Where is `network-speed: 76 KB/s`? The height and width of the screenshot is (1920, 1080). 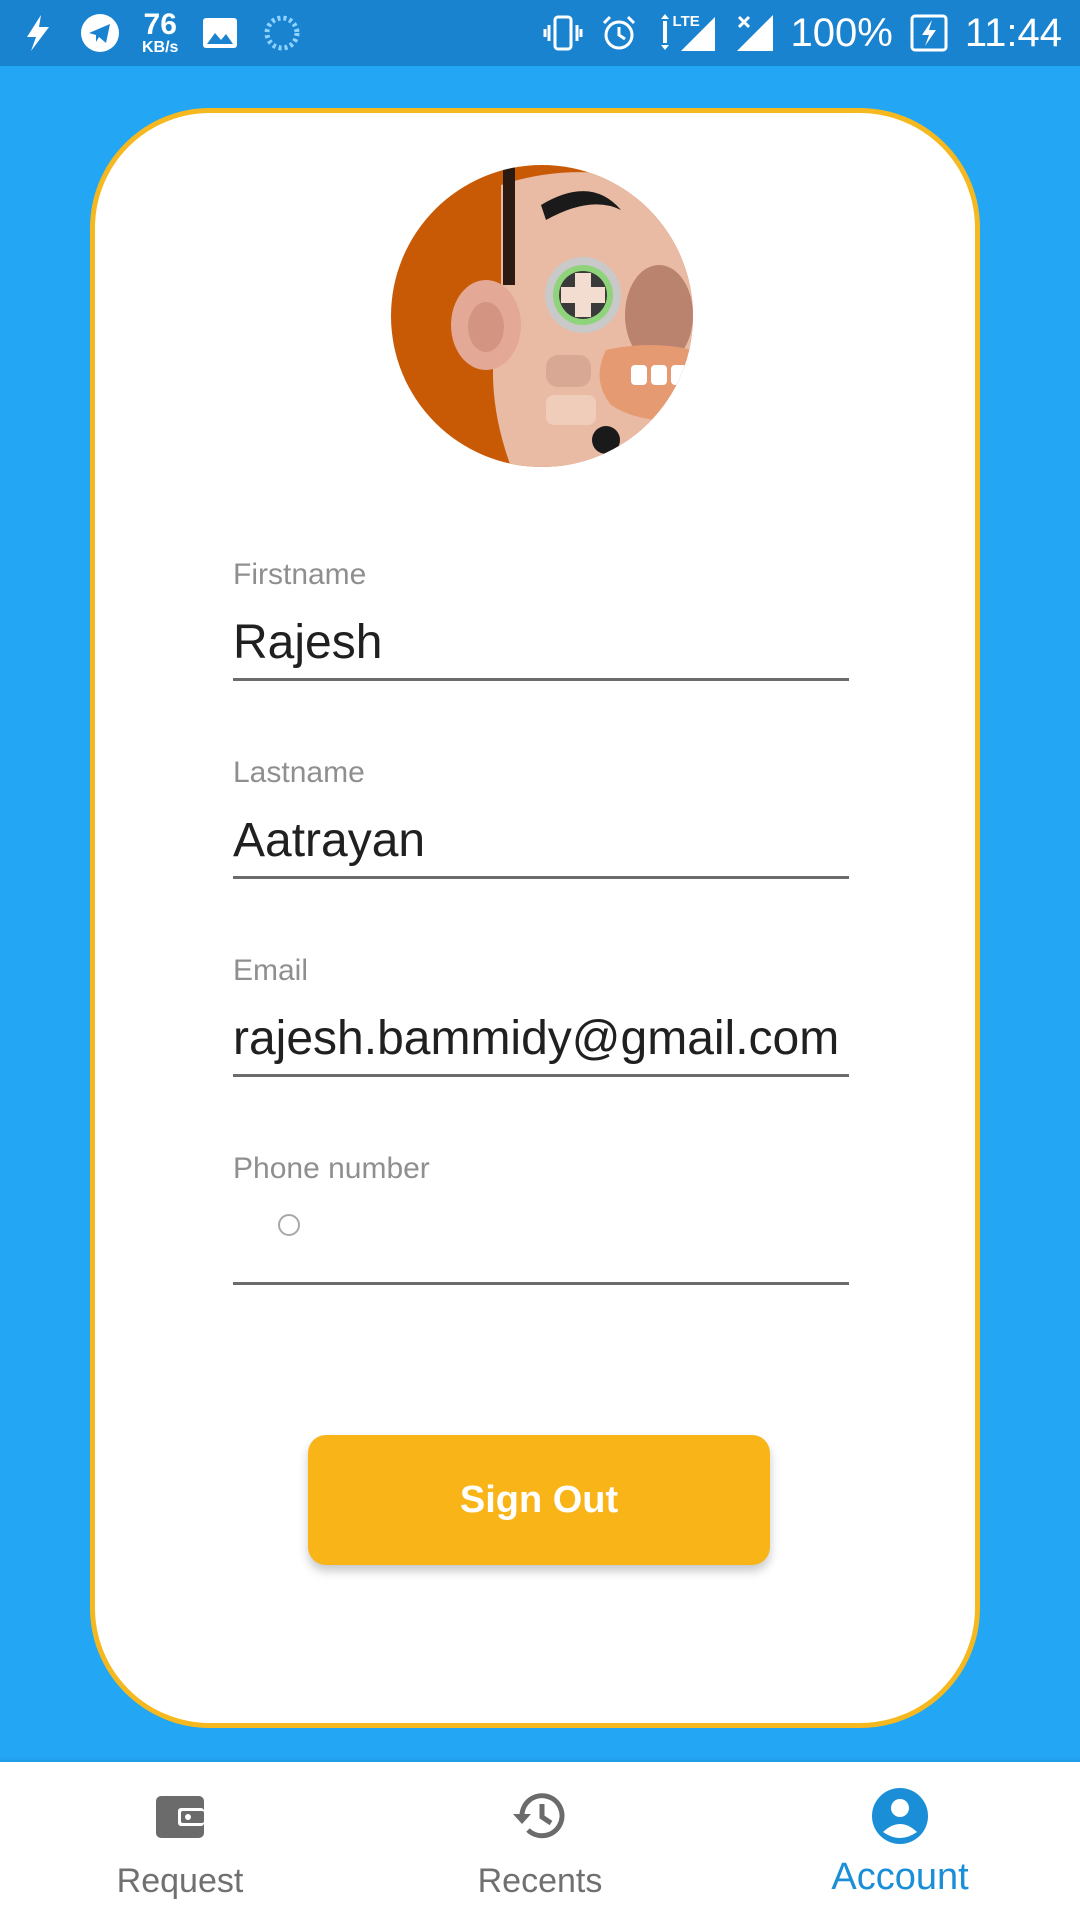 network-speed: 76 KB/s is located at coordinates (160, 33).